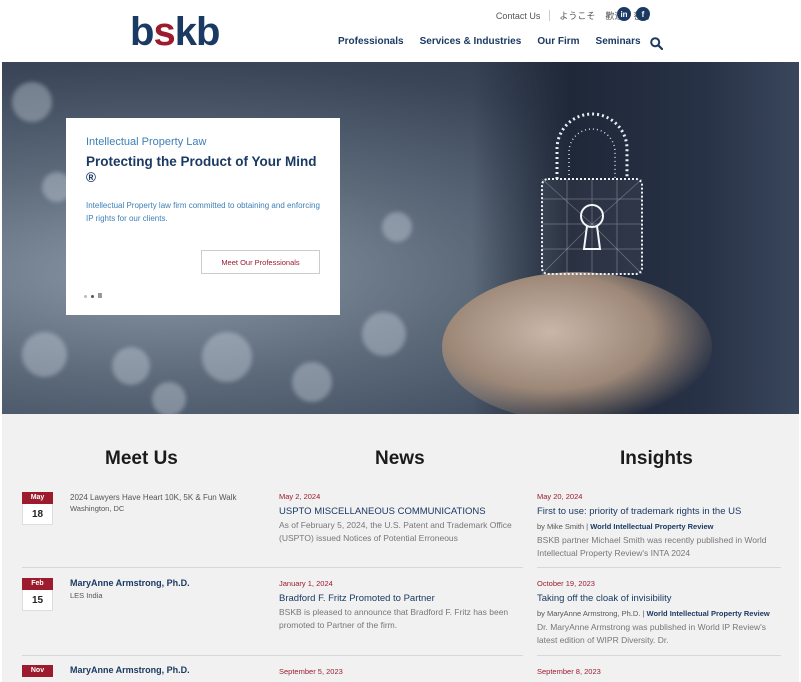 This screenshot has width=801, height=682. What do you see at coordinates (401, 598) in the screenshot?
I see `news-title: Bradford F. Fritz Promoted to Partner` at bounding box center [401, 598].